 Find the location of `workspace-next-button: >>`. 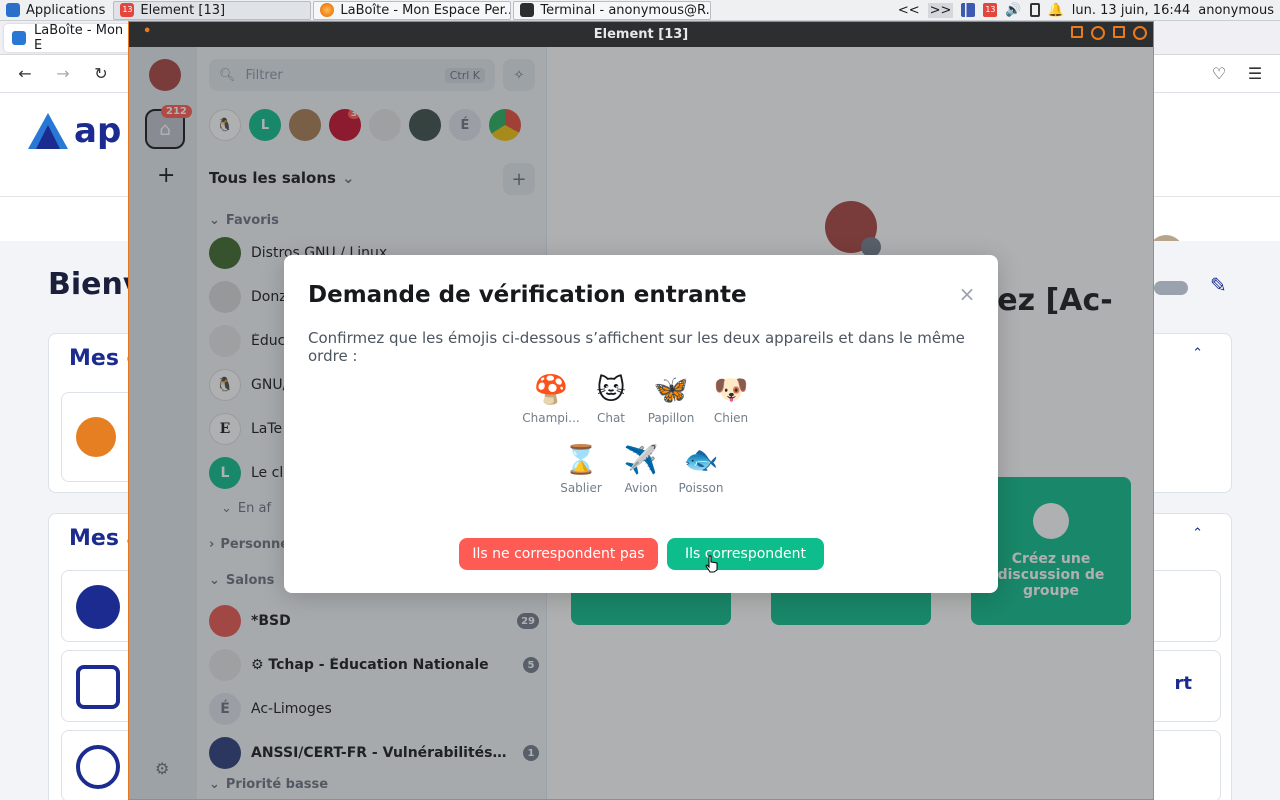

workspace-next-button: >> is located at coordinates (940, 10).